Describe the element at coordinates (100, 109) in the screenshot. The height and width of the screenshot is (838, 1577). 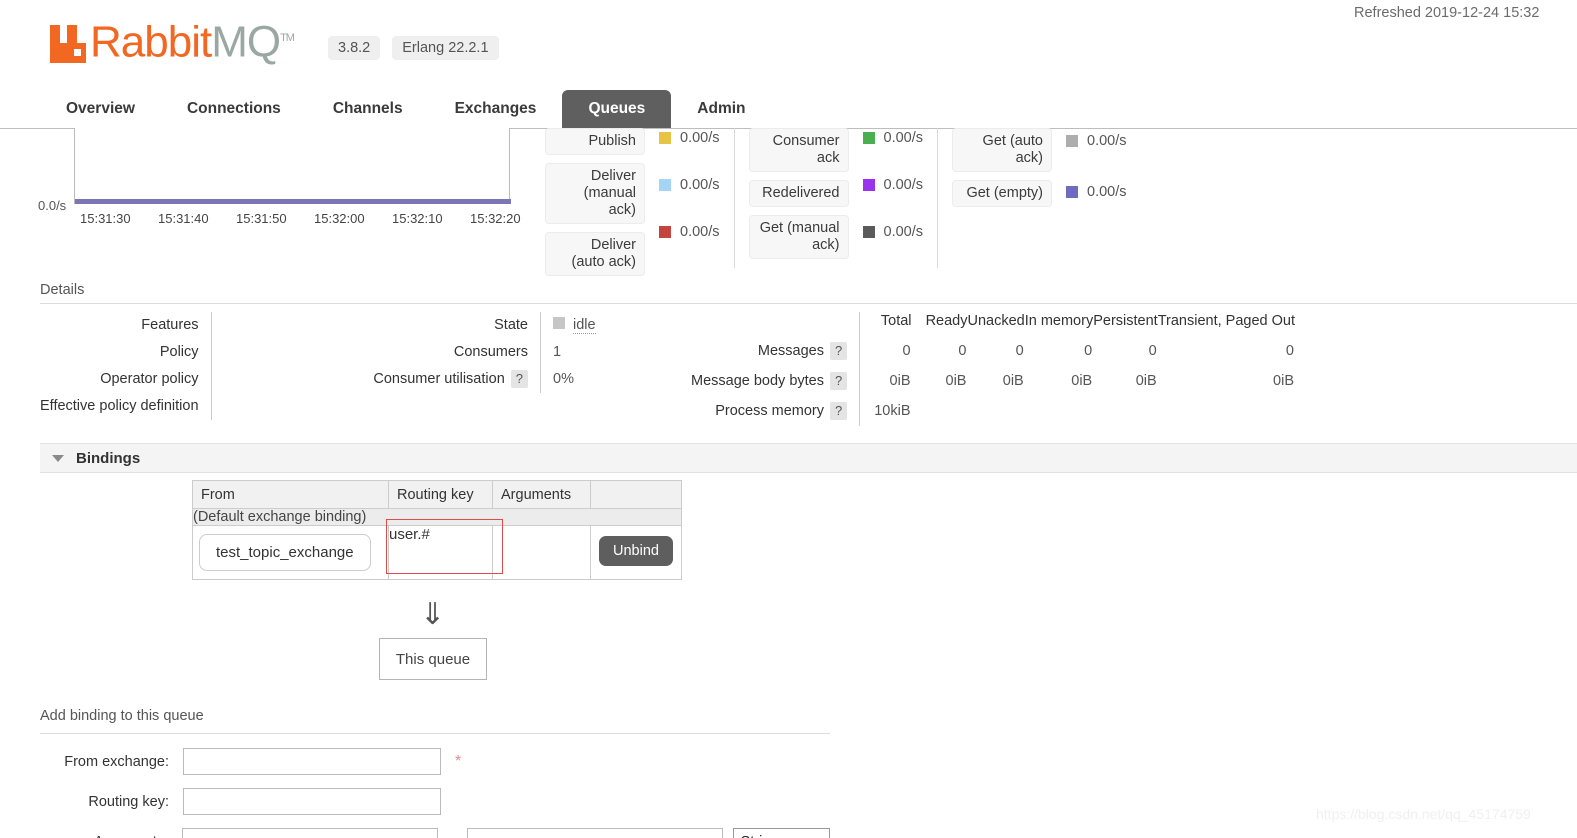
I see `nav-item-overview: Overview` at that location.